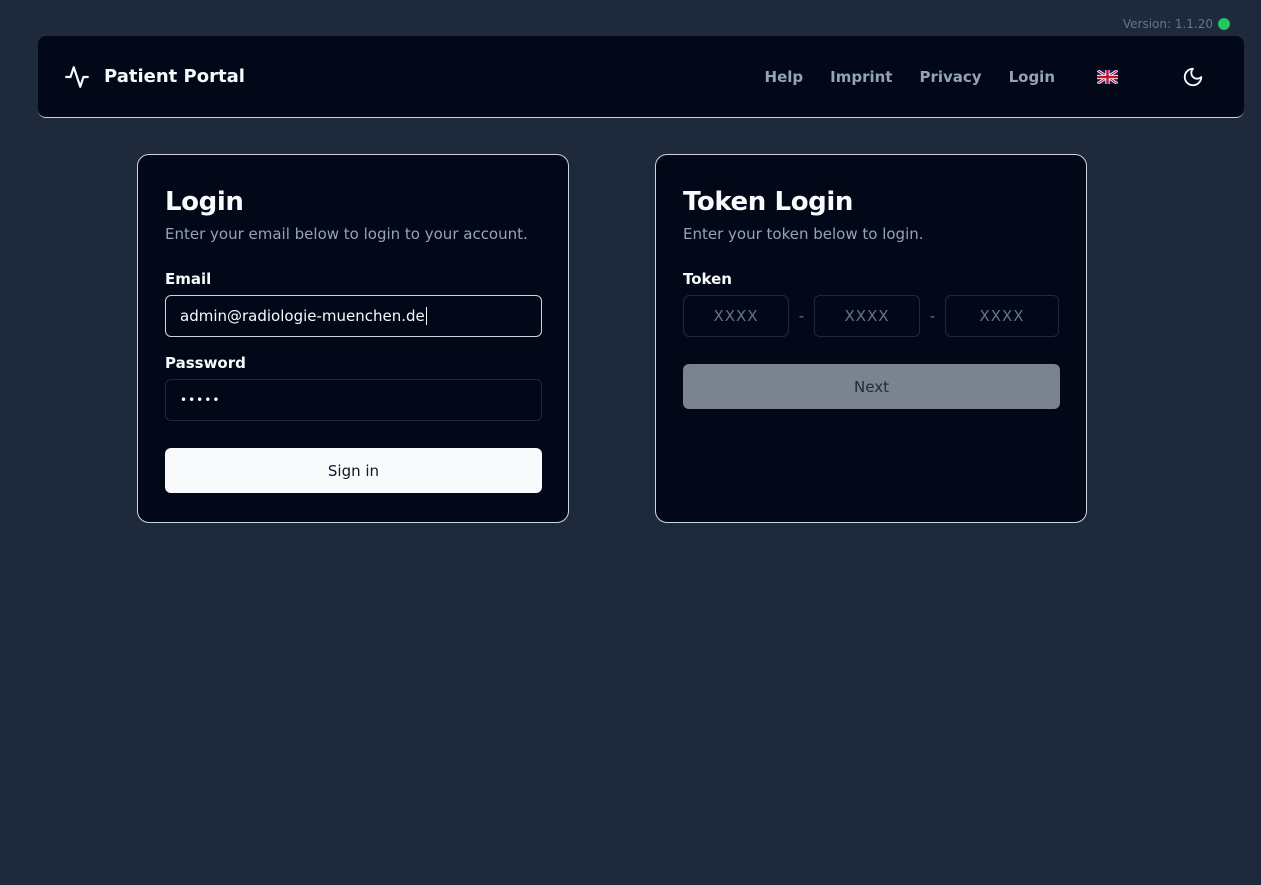 This screenshot has width=1261, height=885. What do you see at coordinates (77, 76) in the screenshot?
I see `activity-pulse-icon` at bounding box center [77, 76].